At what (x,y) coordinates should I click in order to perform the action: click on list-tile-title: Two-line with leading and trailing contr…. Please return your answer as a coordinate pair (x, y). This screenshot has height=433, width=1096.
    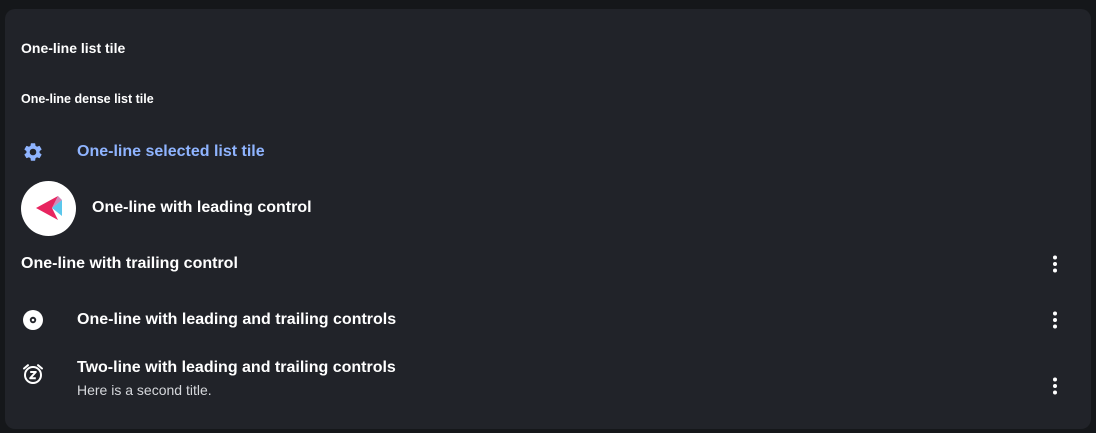
    Looking at the image, I should click on (236, 367).